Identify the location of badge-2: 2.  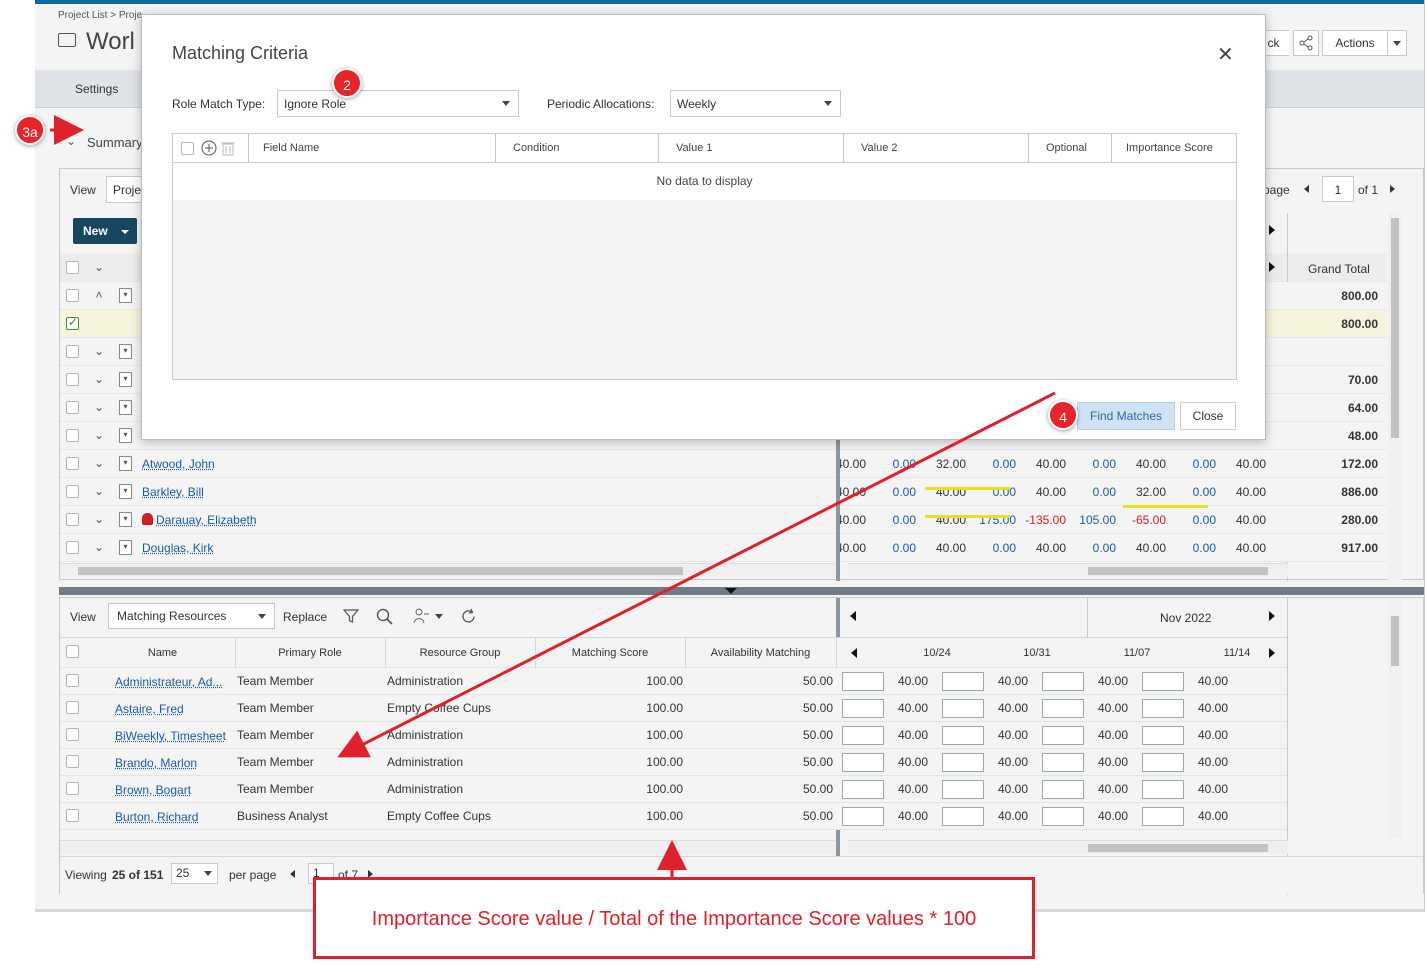
(347, 83).